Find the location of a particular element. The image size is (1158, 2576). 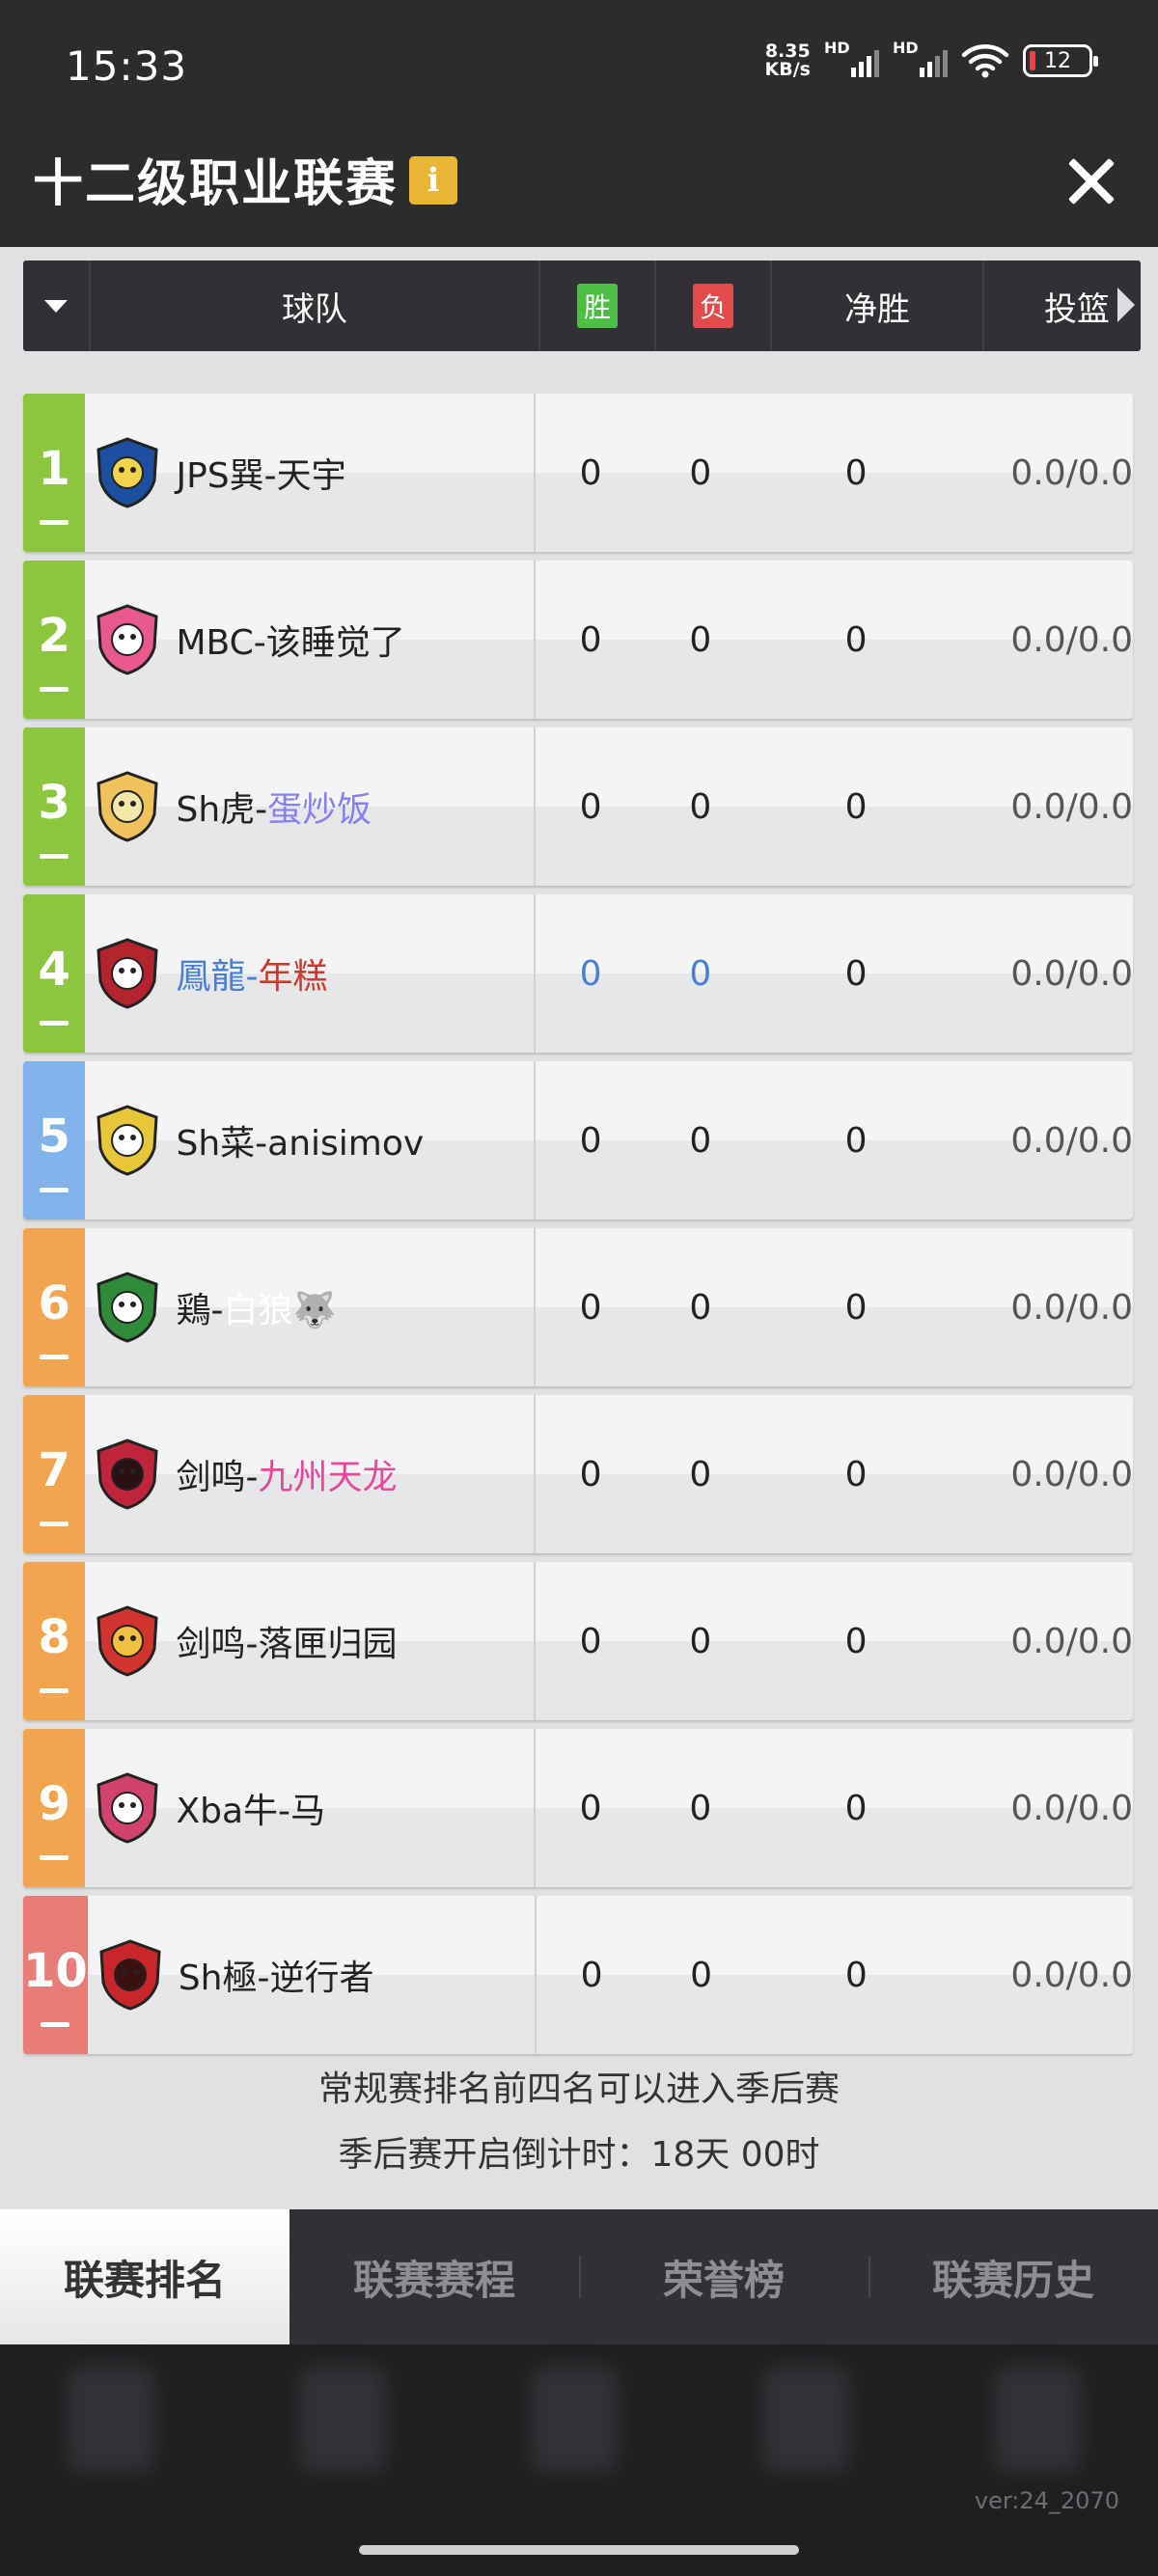

player-name: 年糕 is located at coordinates (293, 977).